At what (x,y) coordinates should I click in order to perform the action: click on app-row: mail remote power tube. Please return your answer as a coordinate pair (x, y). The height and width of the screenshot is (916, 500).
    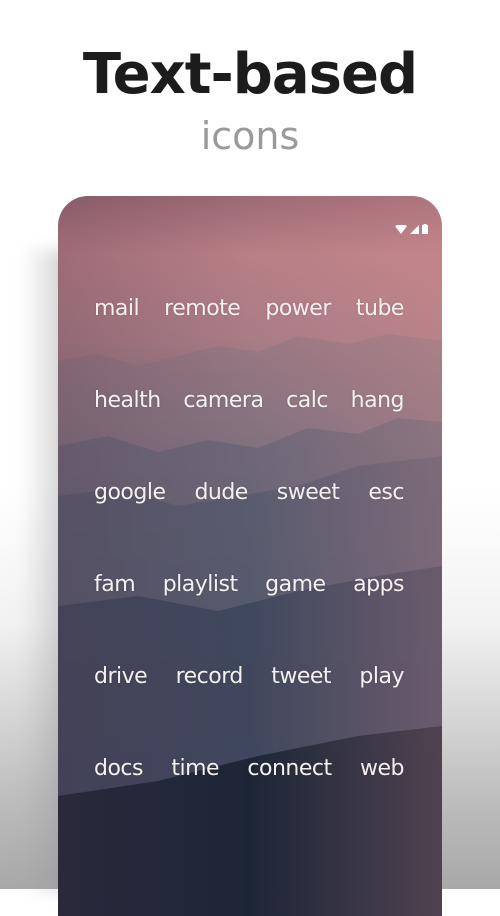
    Looking at the image, I should click on (250, 342).